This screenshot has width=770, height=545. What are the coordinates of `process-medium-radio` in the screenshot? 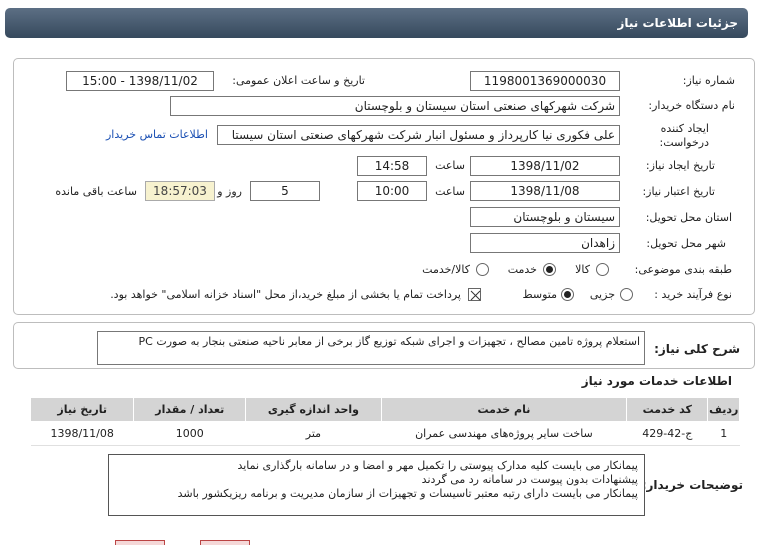 It's located at (567, 294).